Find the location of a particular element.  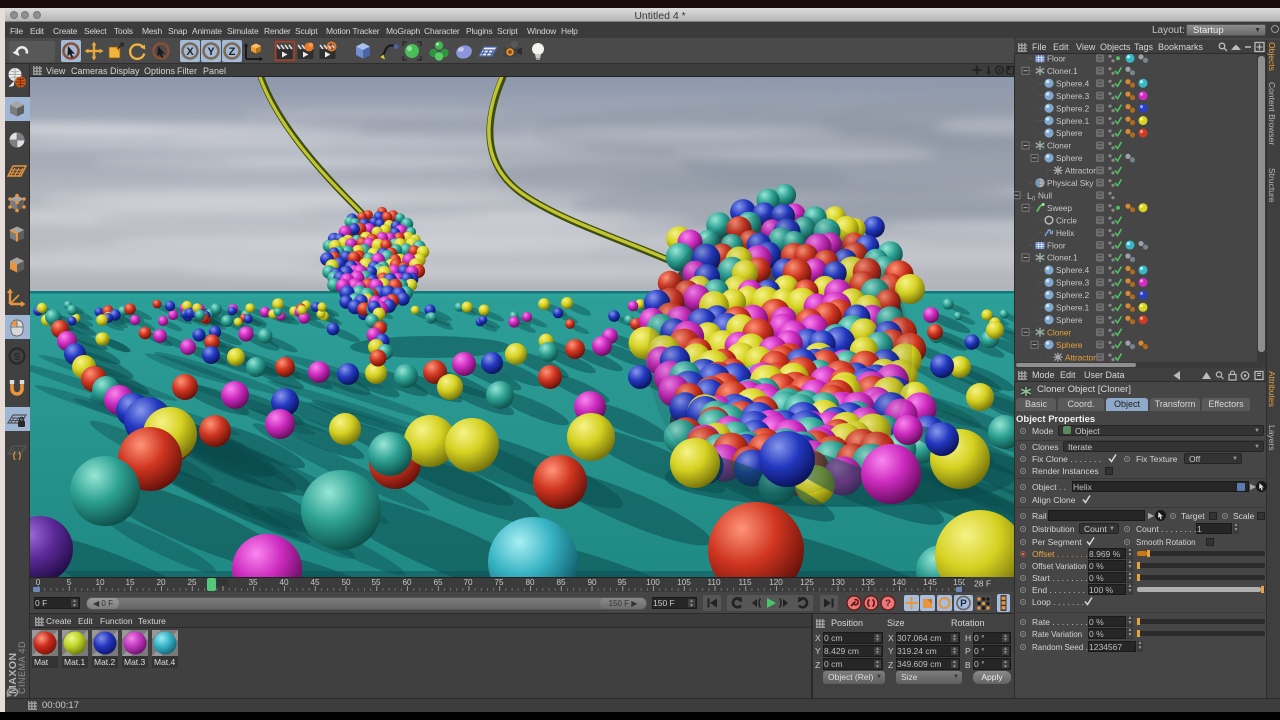

svg-text: P is located at coordinates (963, 604).